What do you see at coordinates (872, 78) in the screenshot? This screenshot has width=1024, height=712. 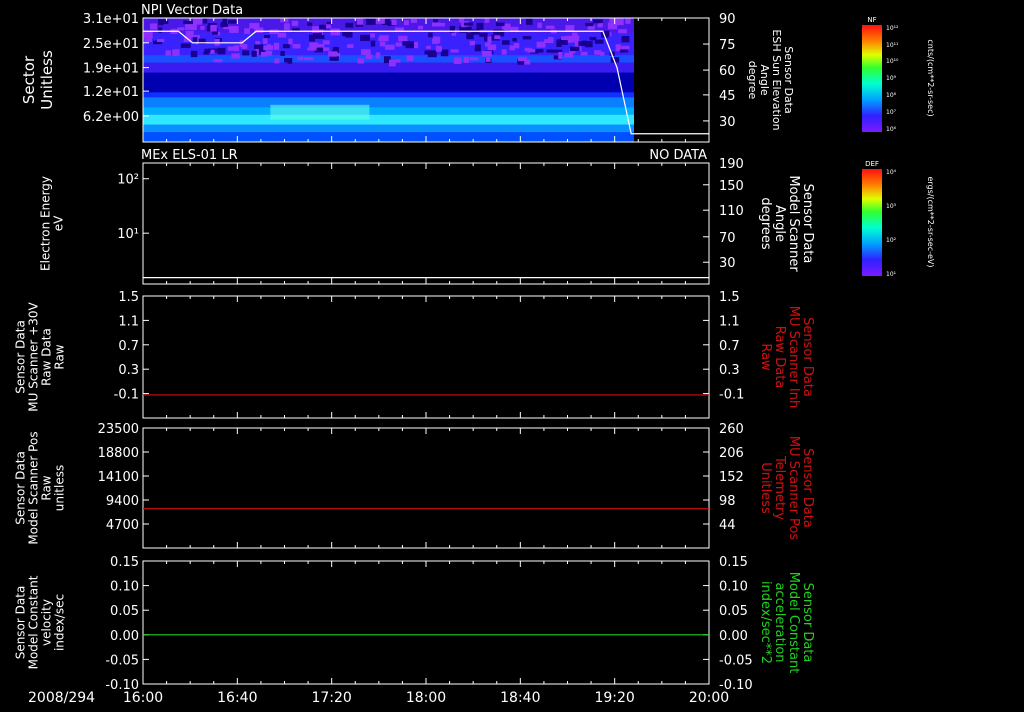 I see `colorbar-nf-gradient` at bounding box center [872, 78].